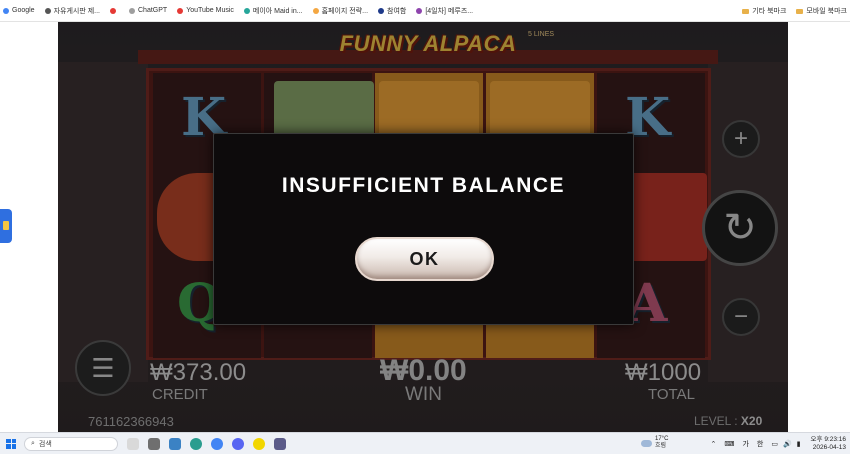 This screenshot has height=455, width=850. I want to click on ime-mode-2: 한, so click(760, 444).